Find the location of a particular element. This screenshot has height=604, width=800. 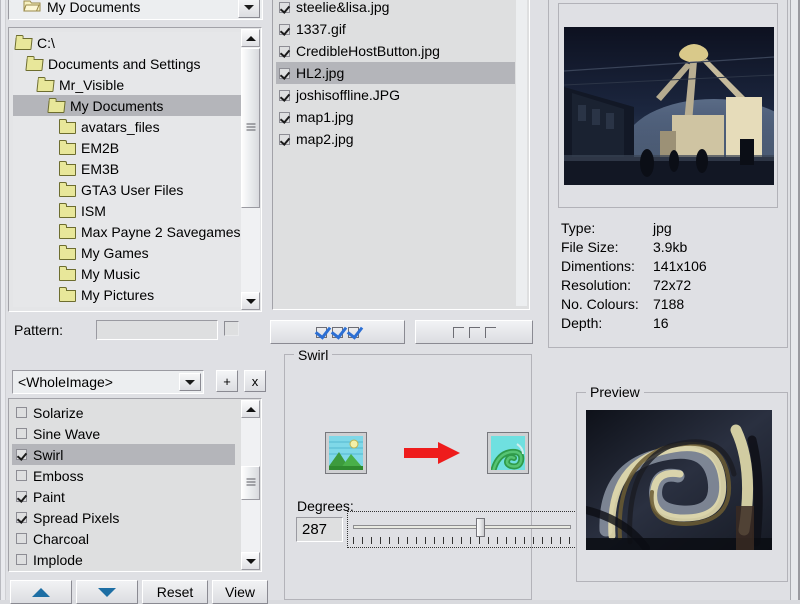

folder-tree-node: My Music is located at coordinates (127, 273).